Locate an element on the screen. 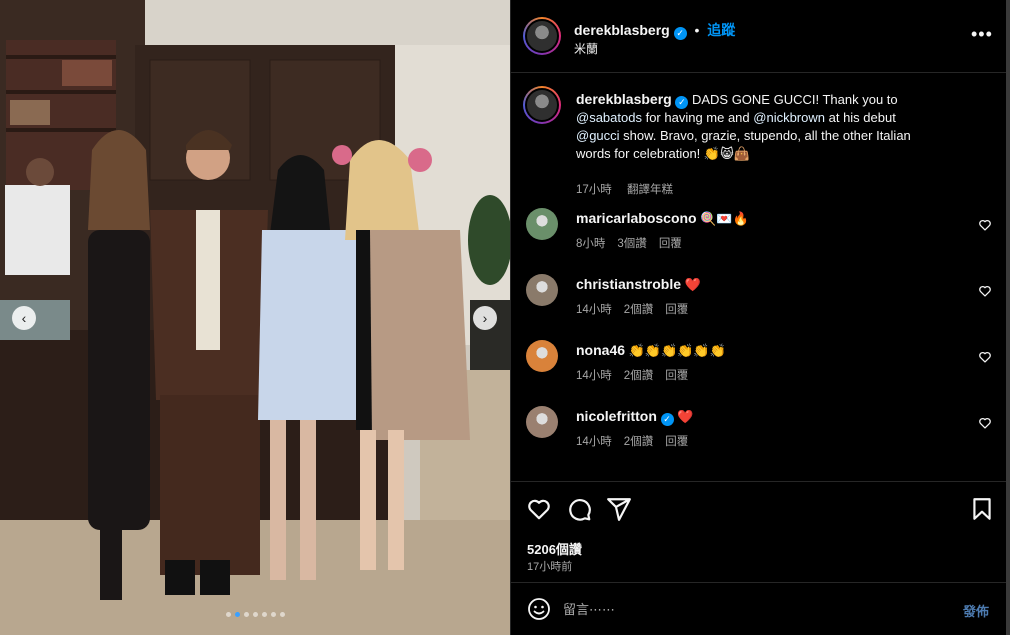  header-author-line: derekblasberg ✓ • 追蹤 is located at coordinates (654, 30).